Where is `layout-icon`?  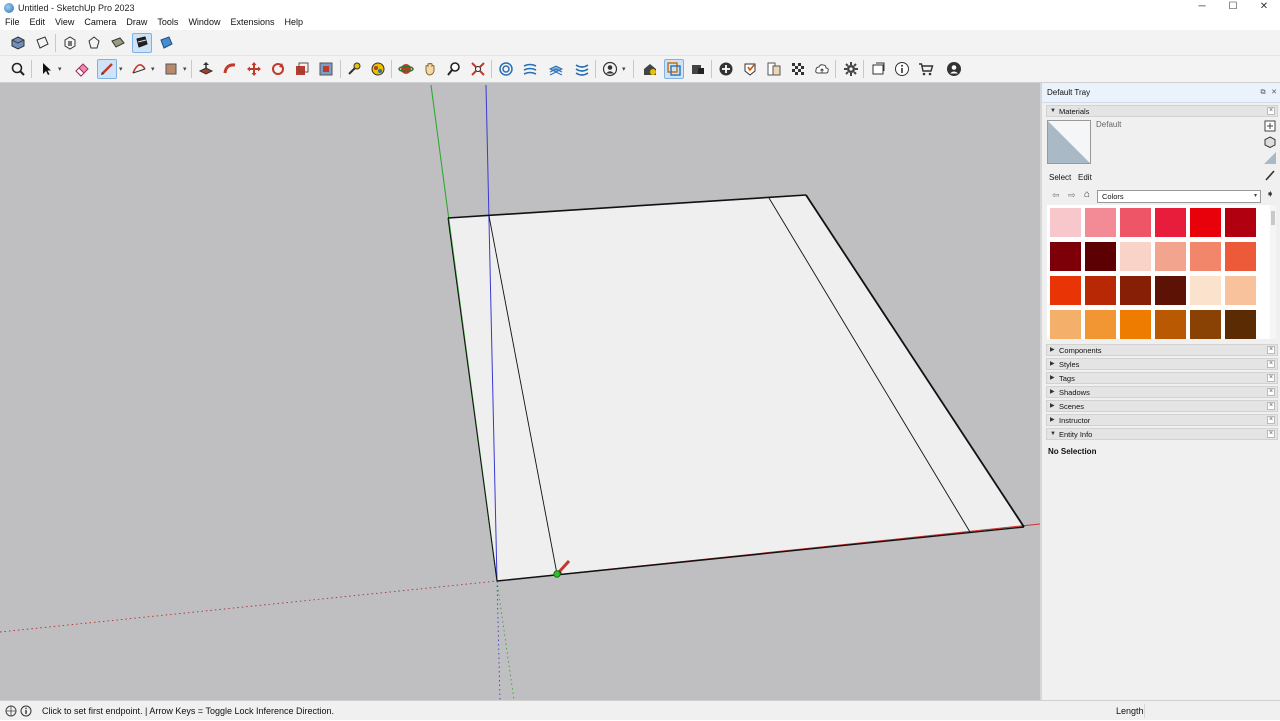
layout-icon is located at coordinates (774, 69).